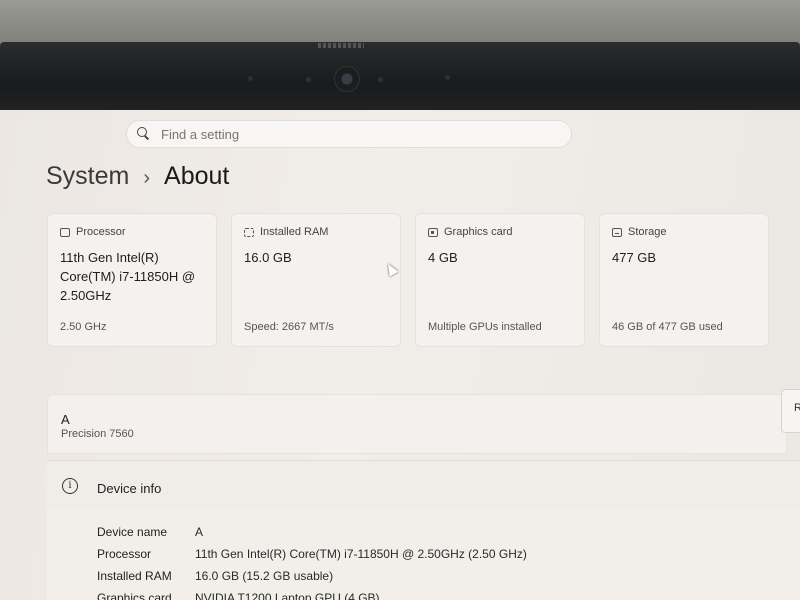  I want to click on card-label: Processor, so click(101, 232).